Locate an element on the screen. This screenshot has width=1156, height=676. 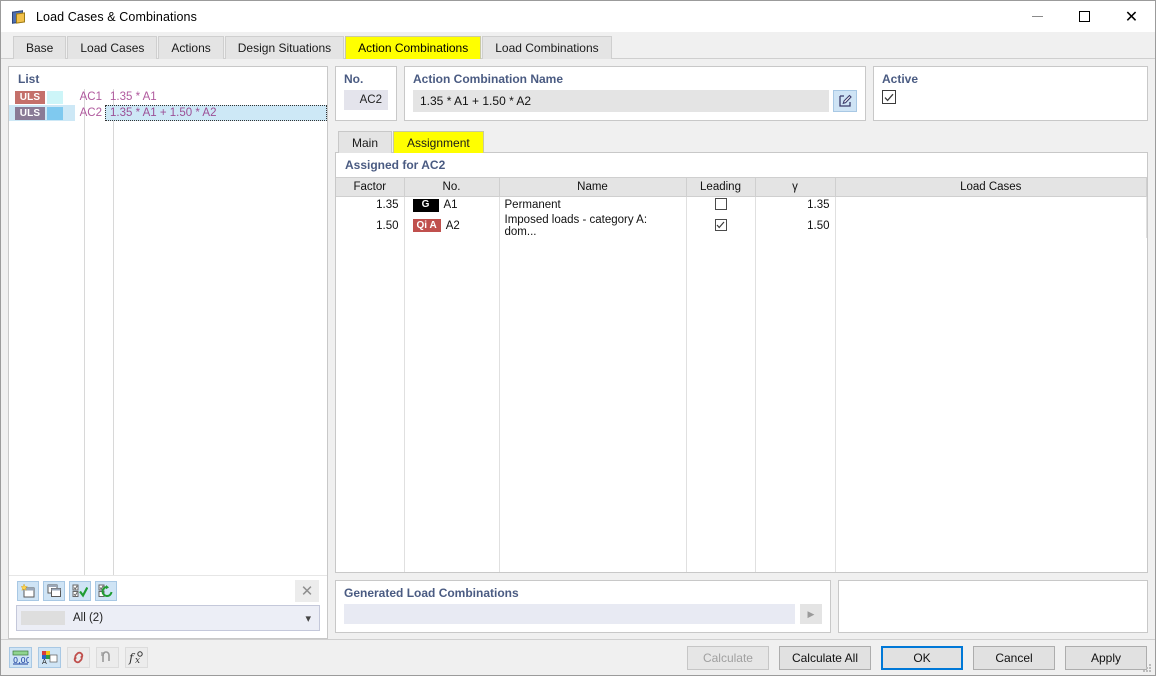
cancel-button: Cancel is located at coordinates (1014, 657).